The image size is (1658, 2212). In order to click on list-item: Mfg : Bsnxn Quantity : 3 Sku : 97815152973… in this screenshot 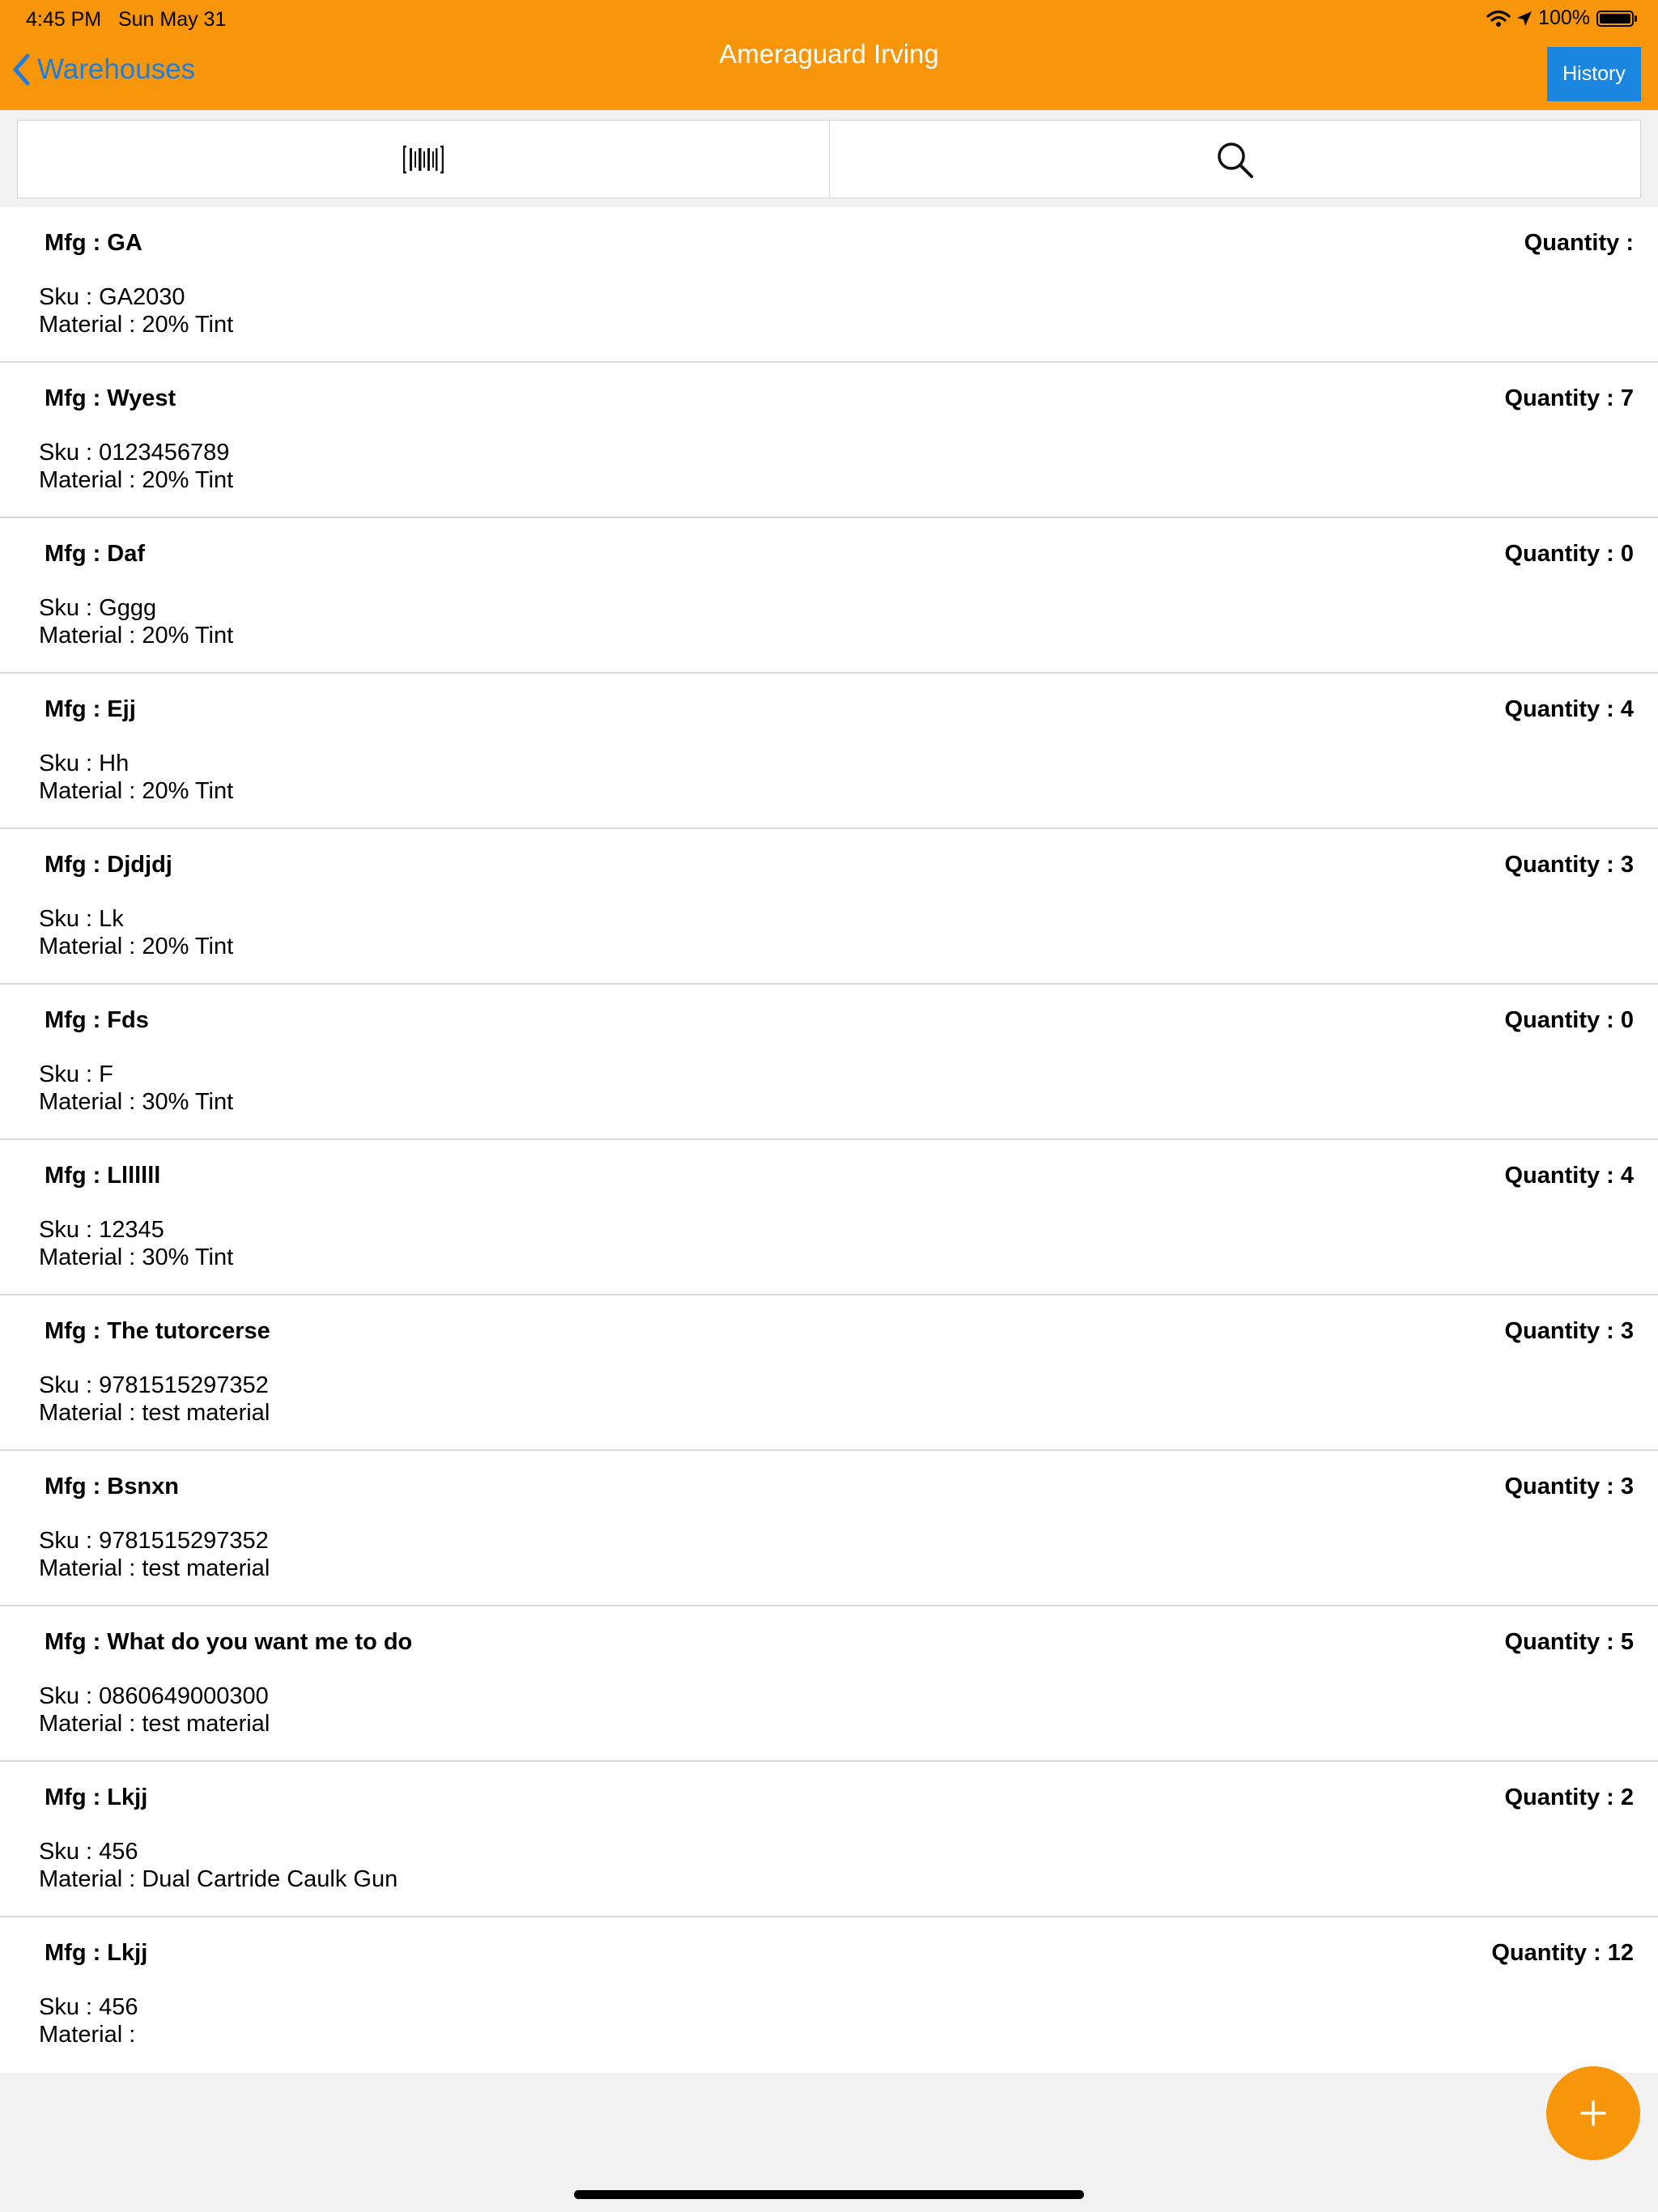, I will do `click(829, 1529)`.